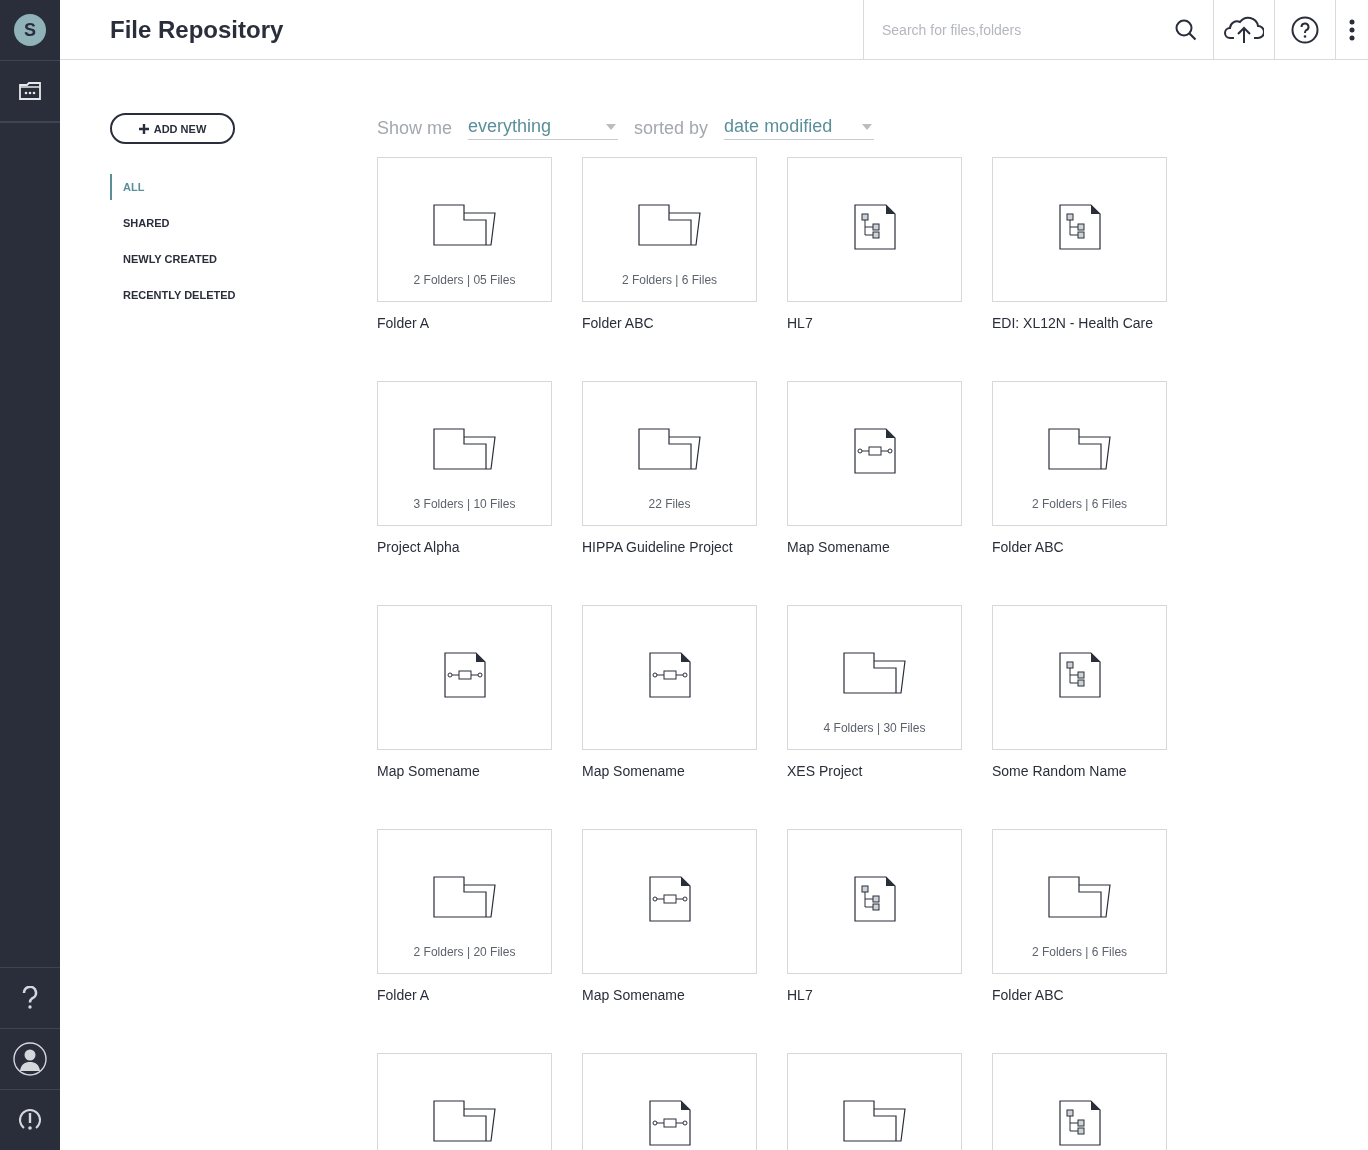 Image resolution: width=1368 pixels, height=1150 pixels. I want to click on item-count: 2 Folders | 05 Files, so click(464, 280).